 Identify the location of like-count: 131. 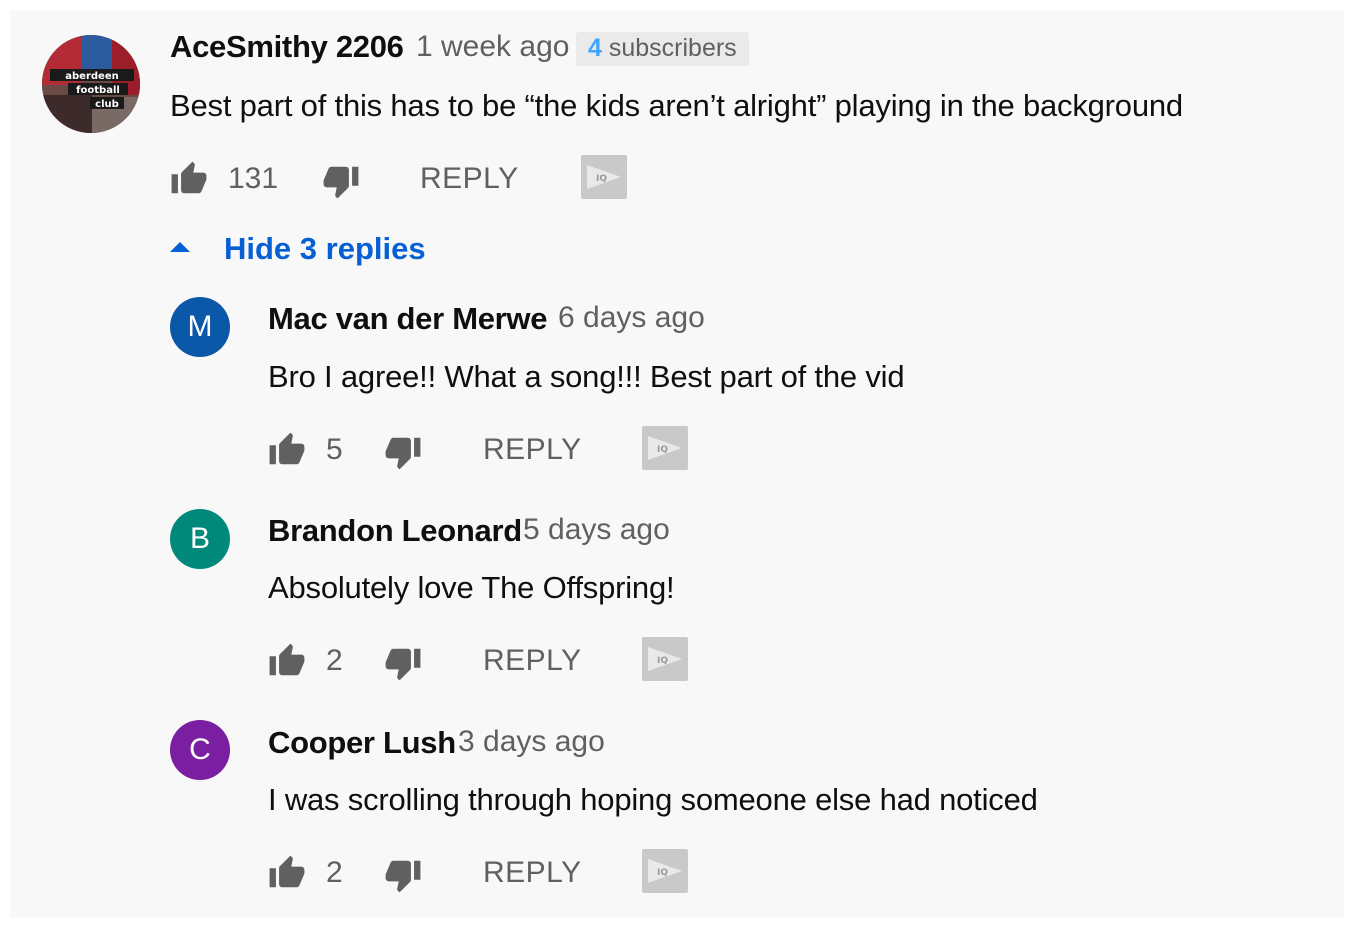
(253, 178).